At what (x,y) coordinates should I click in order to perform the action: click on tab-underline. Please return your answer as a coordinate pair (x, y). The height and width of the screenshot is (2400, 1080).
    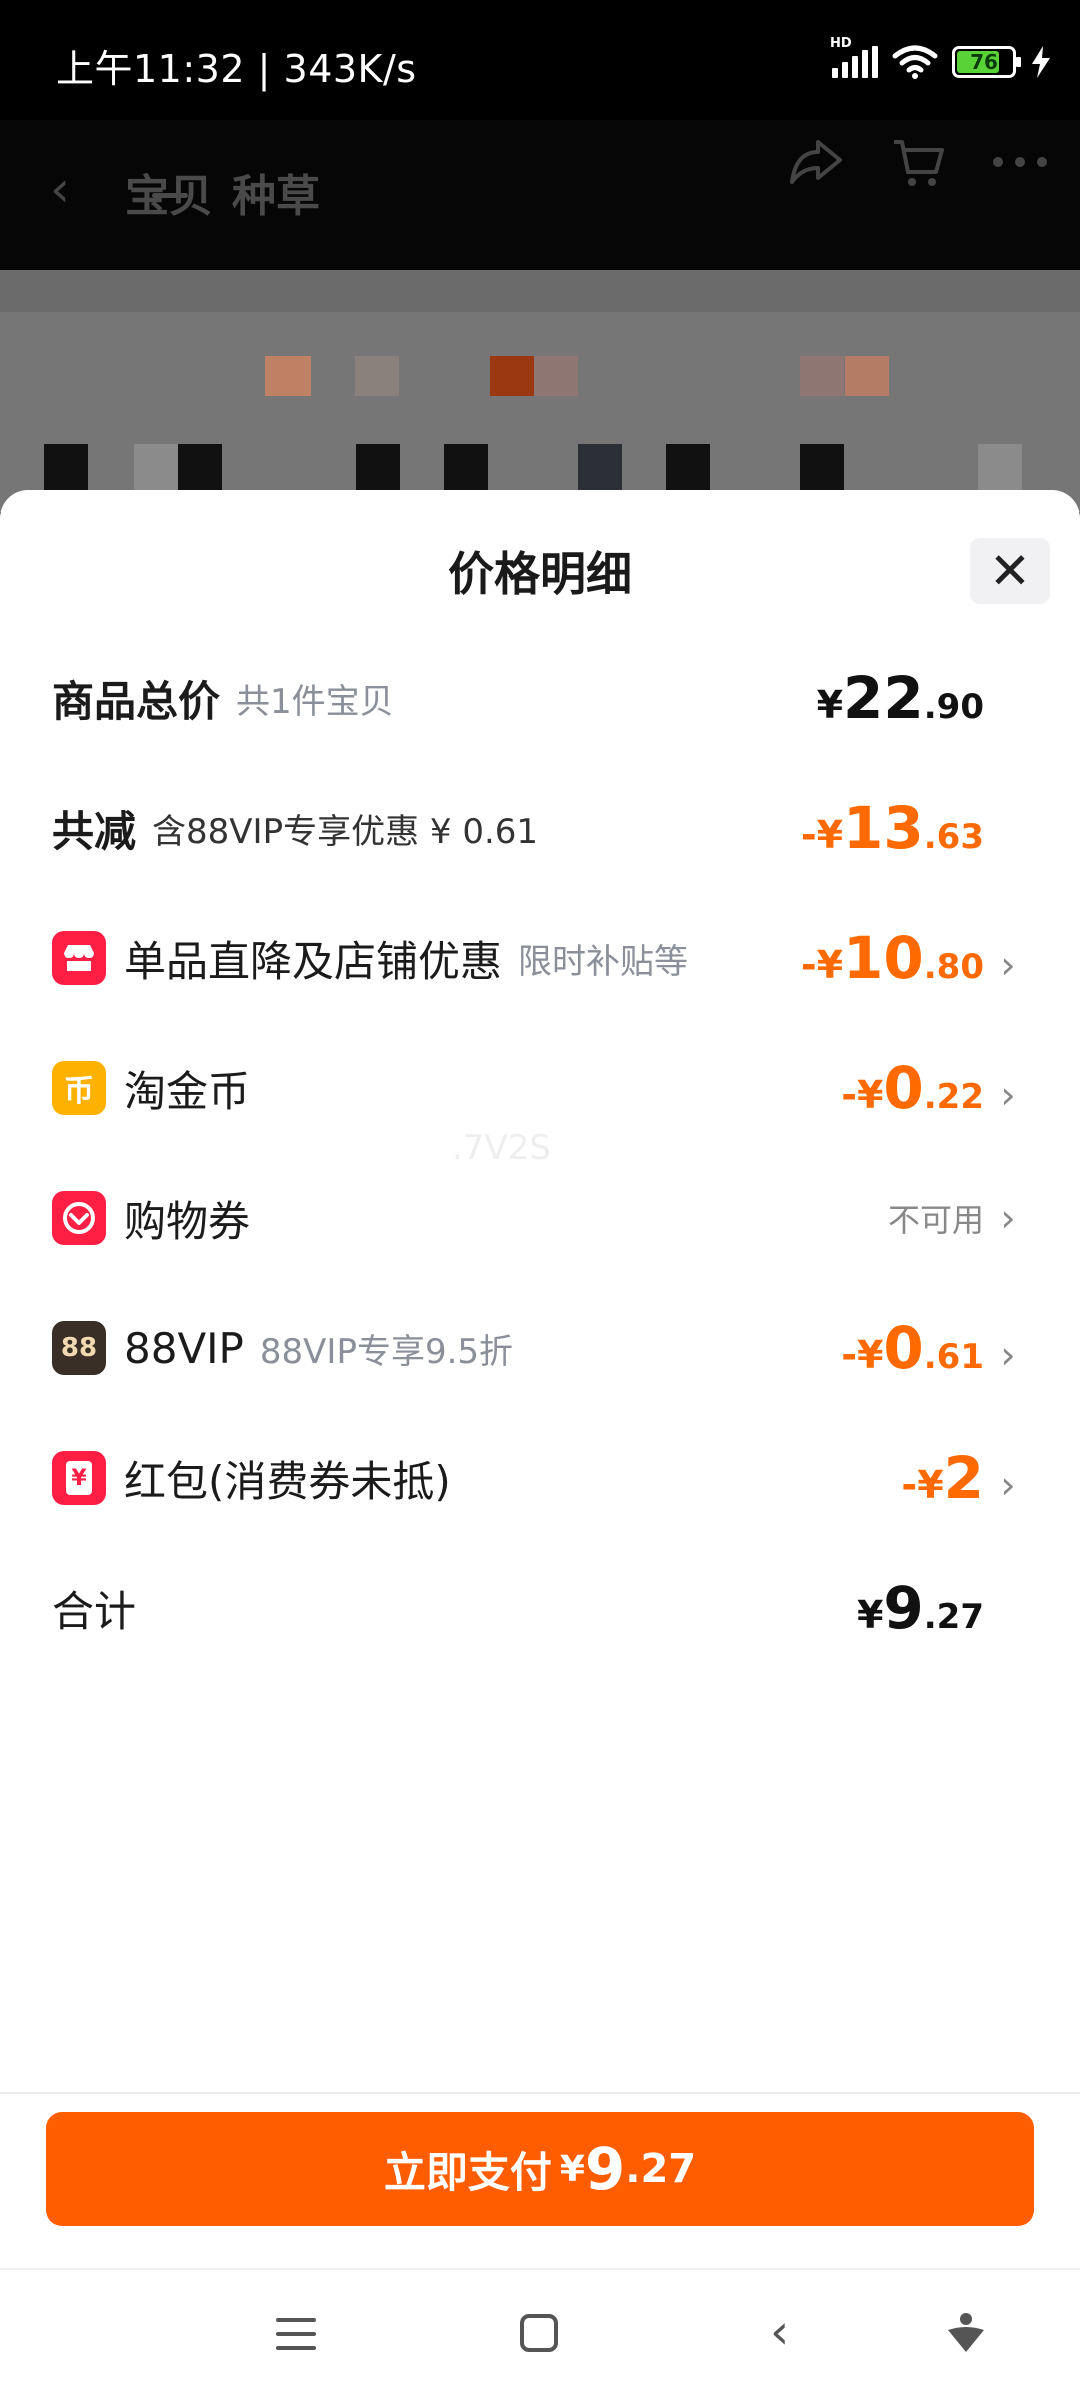
    Looking at the image, I should click on (170, 195).